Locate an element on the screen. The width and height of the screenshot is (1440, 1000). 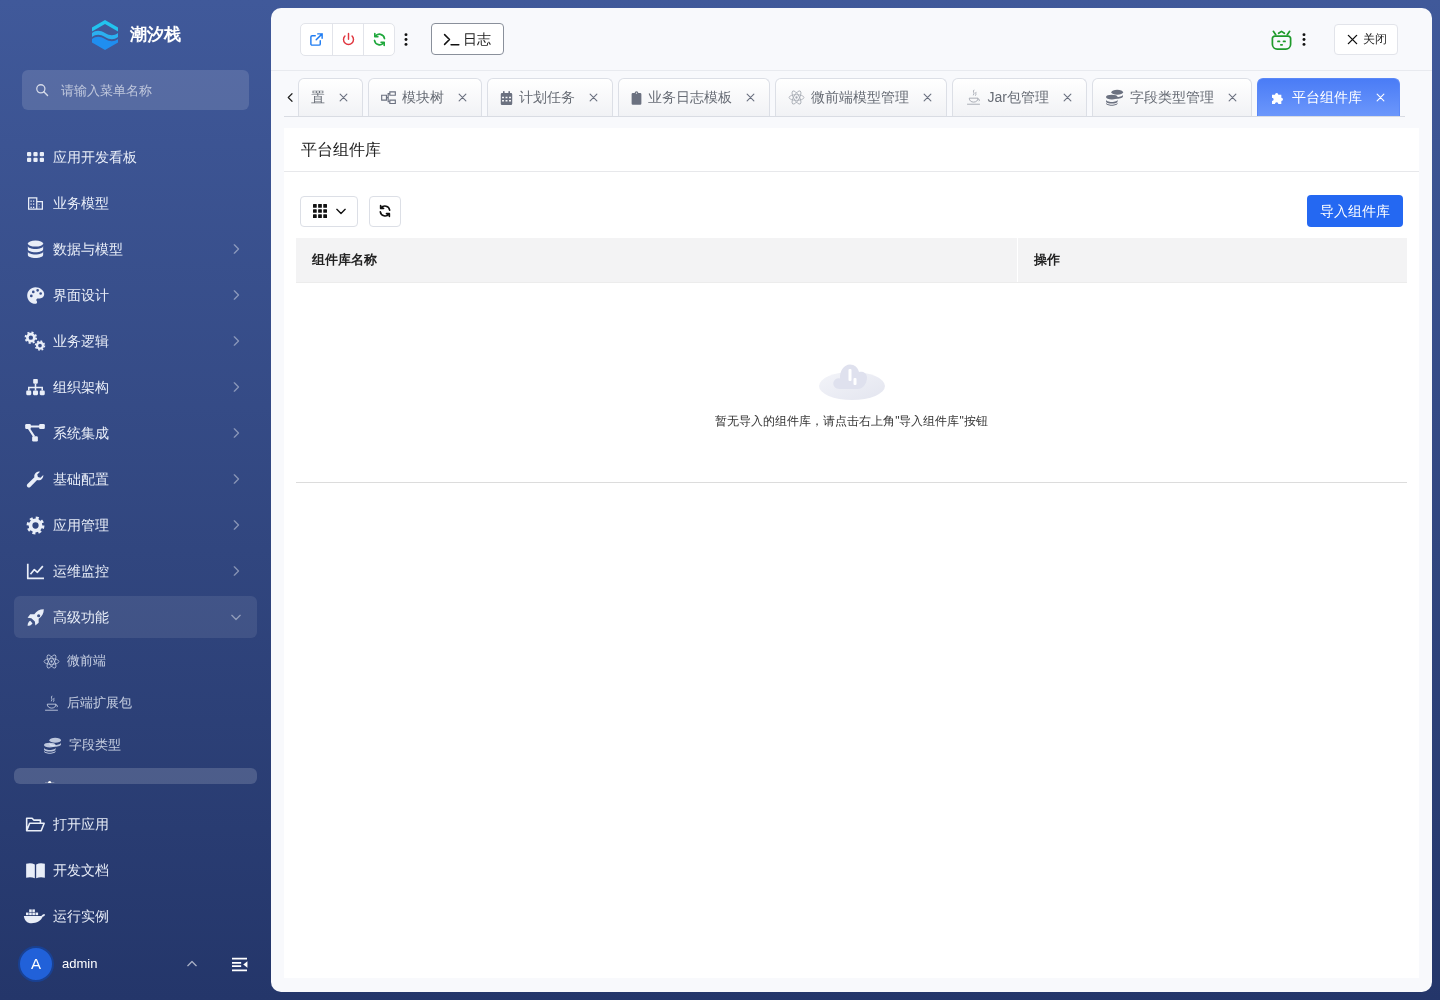
user-avatar: A is located at coordinates (36, 964).